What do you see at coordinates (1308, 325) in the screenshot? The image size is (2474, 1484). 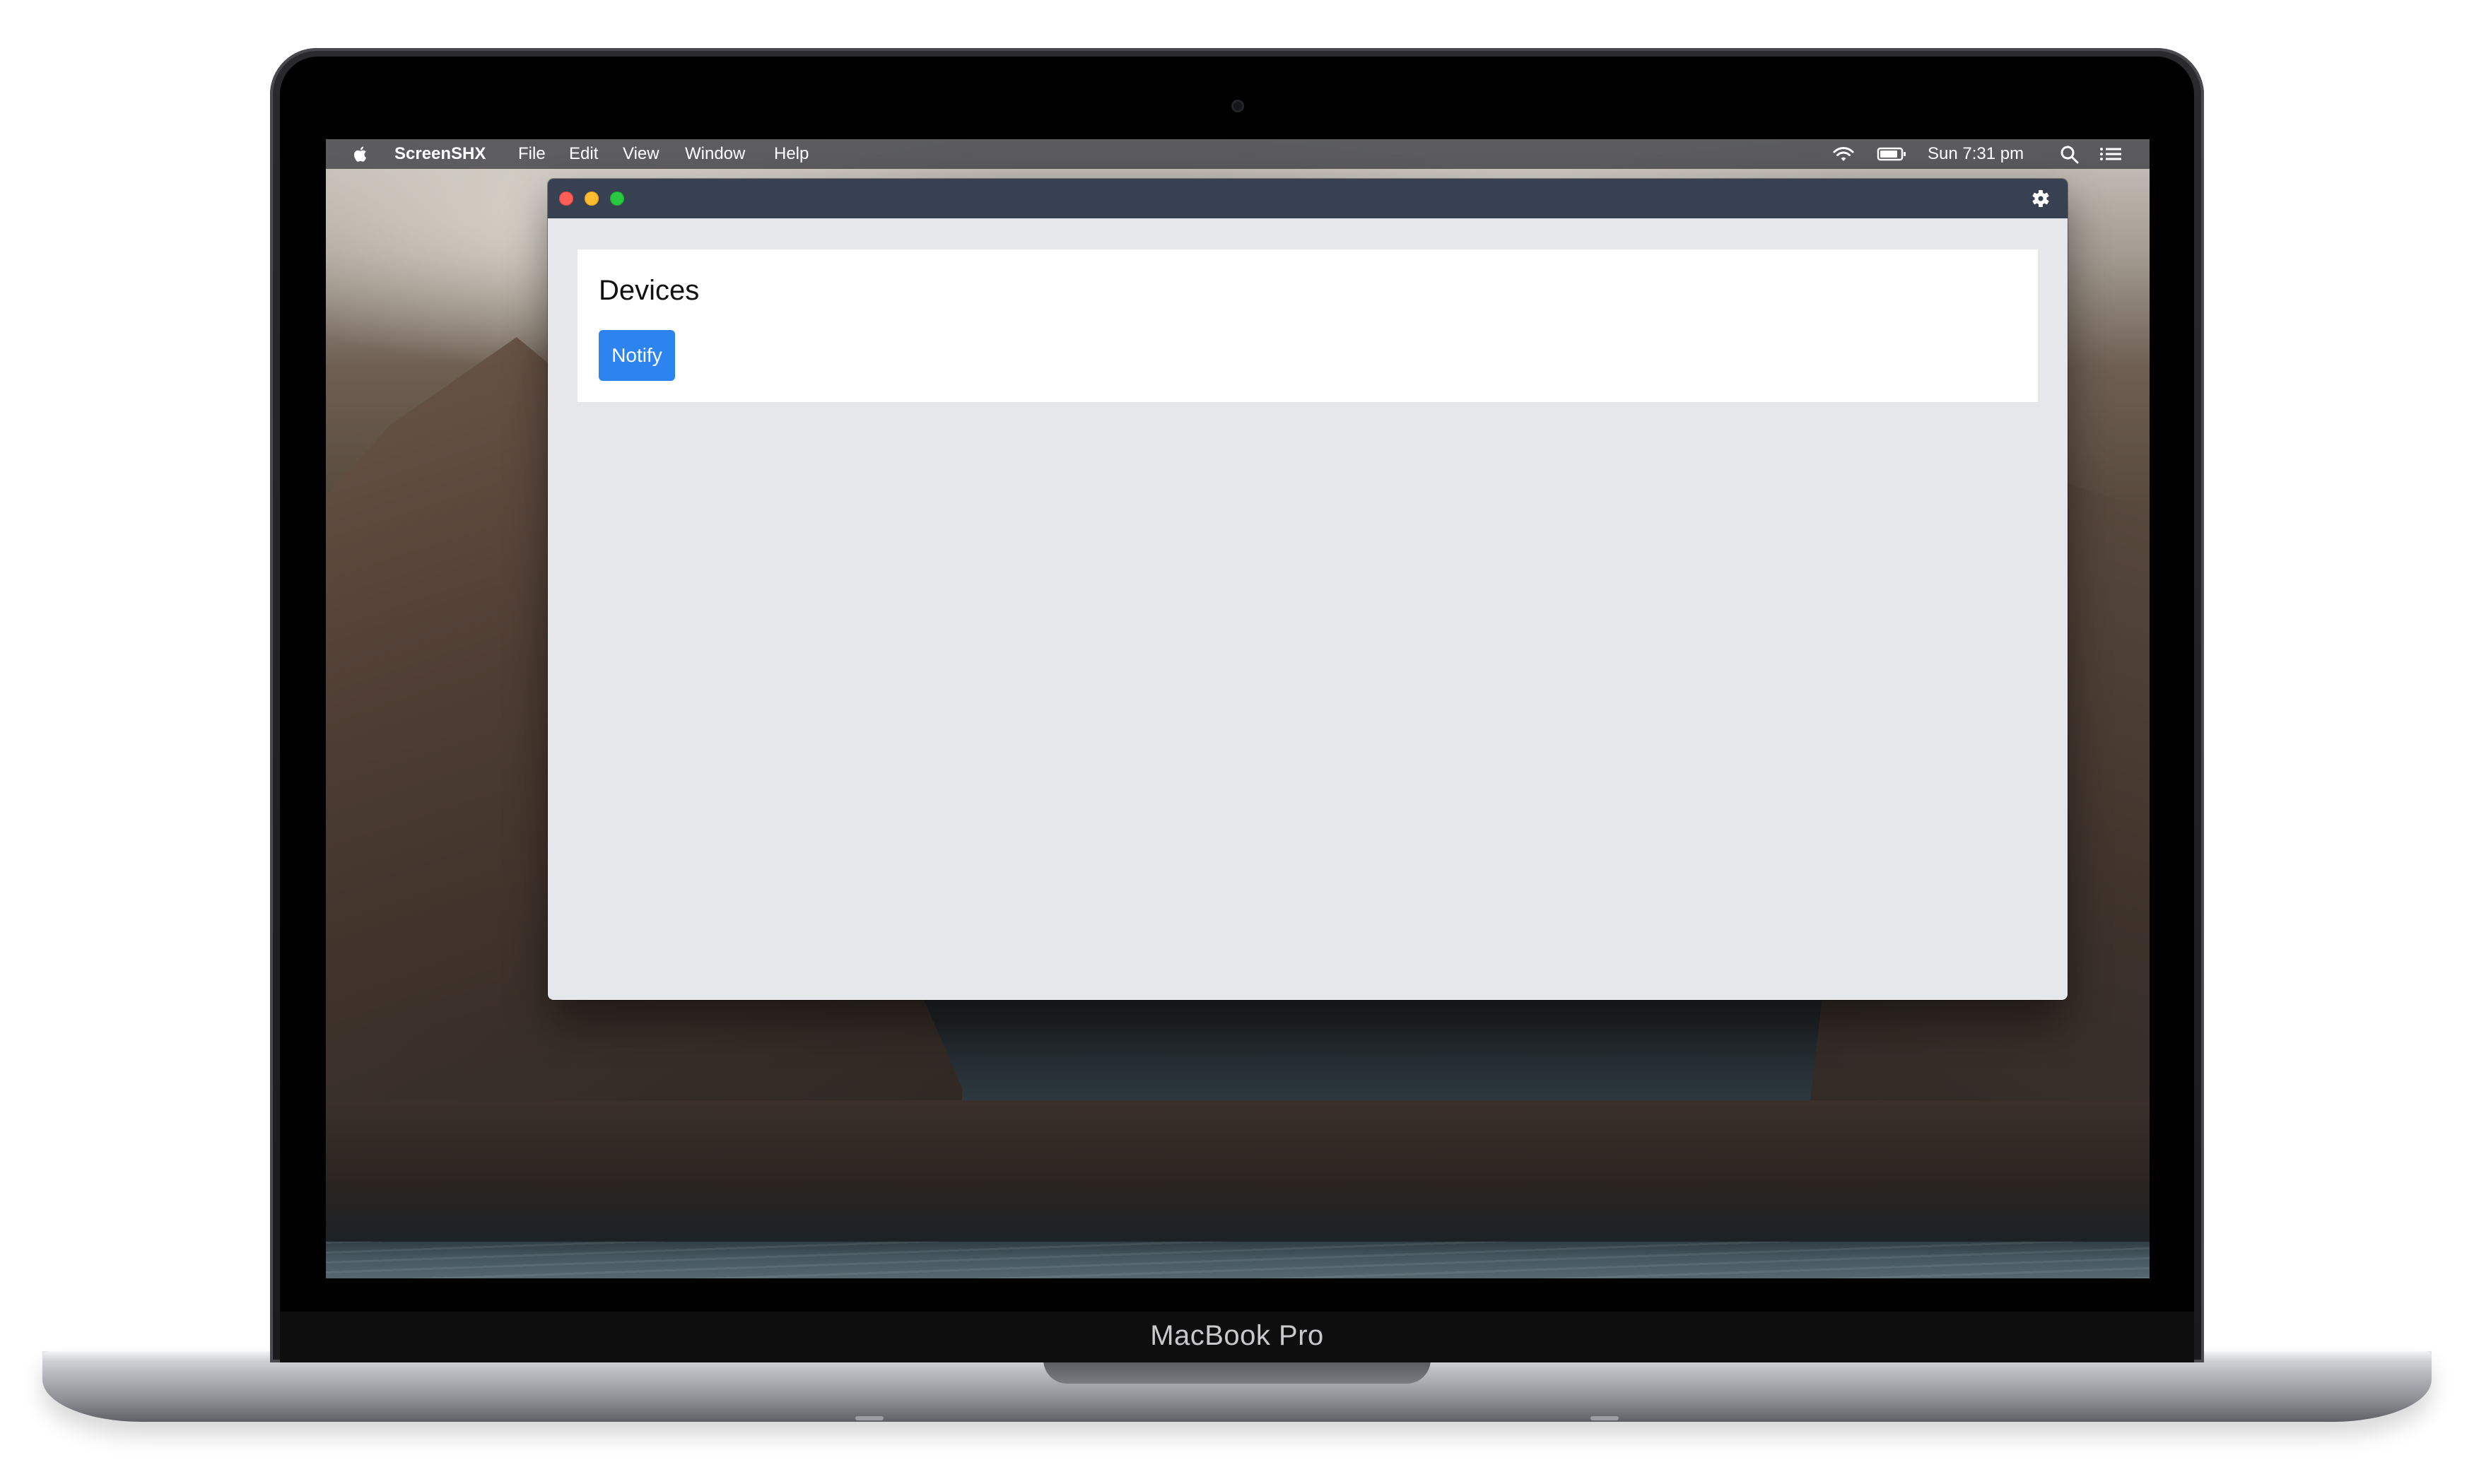 I see `devices-card: Devices Notify` at bounding box center [1308, 325].